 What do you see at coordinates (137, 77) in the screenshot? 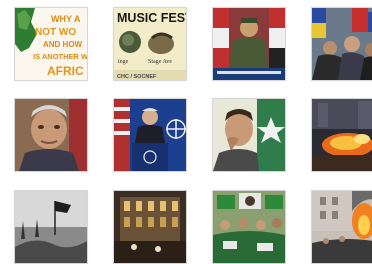
I see `music-fest-footer: CHC / SOCNEF` at bounding box center [137, 77].